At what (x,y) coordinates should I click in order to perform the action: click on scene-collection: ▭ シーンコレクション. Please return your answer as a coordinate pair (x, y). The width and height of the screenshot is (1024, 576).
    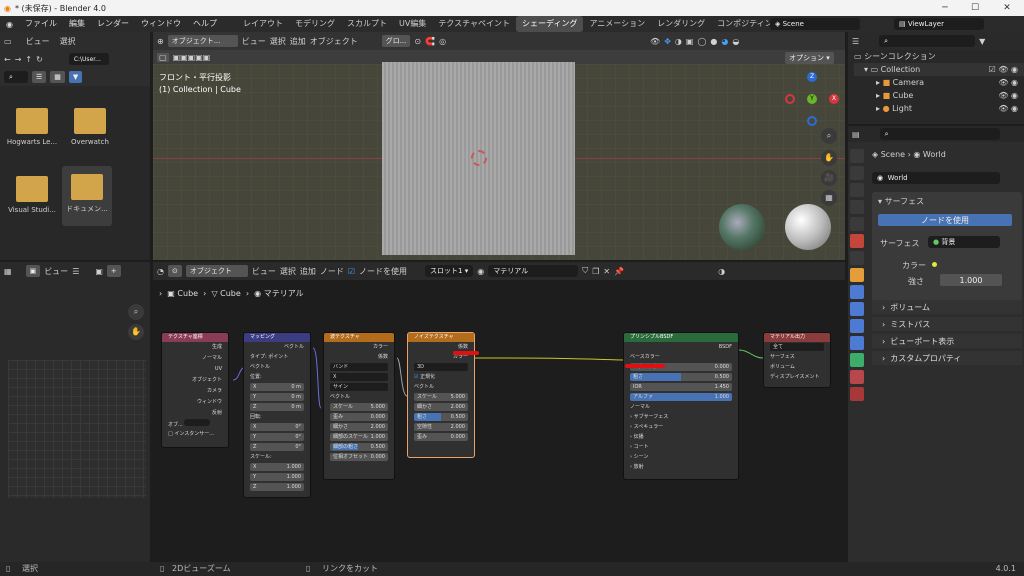
    Looking at the image, I should click on (939, 56).